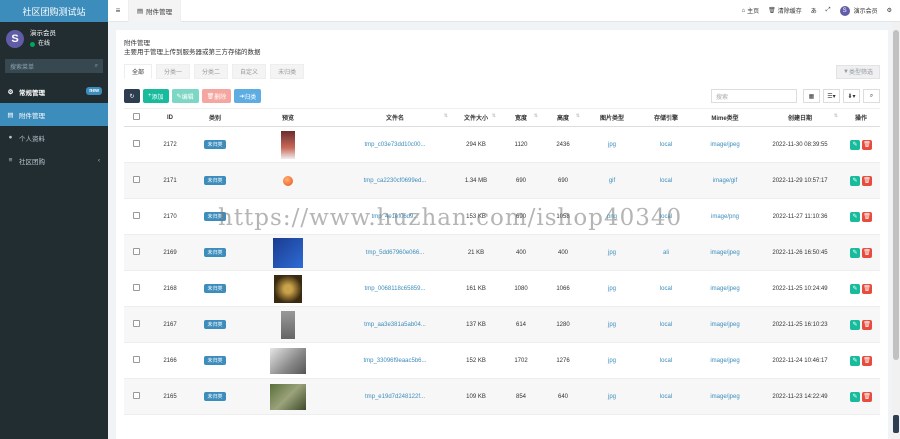  Describe the element at coordinates (249, 71) in the screenshot. I see `tab-custom: 自定义` at that location.